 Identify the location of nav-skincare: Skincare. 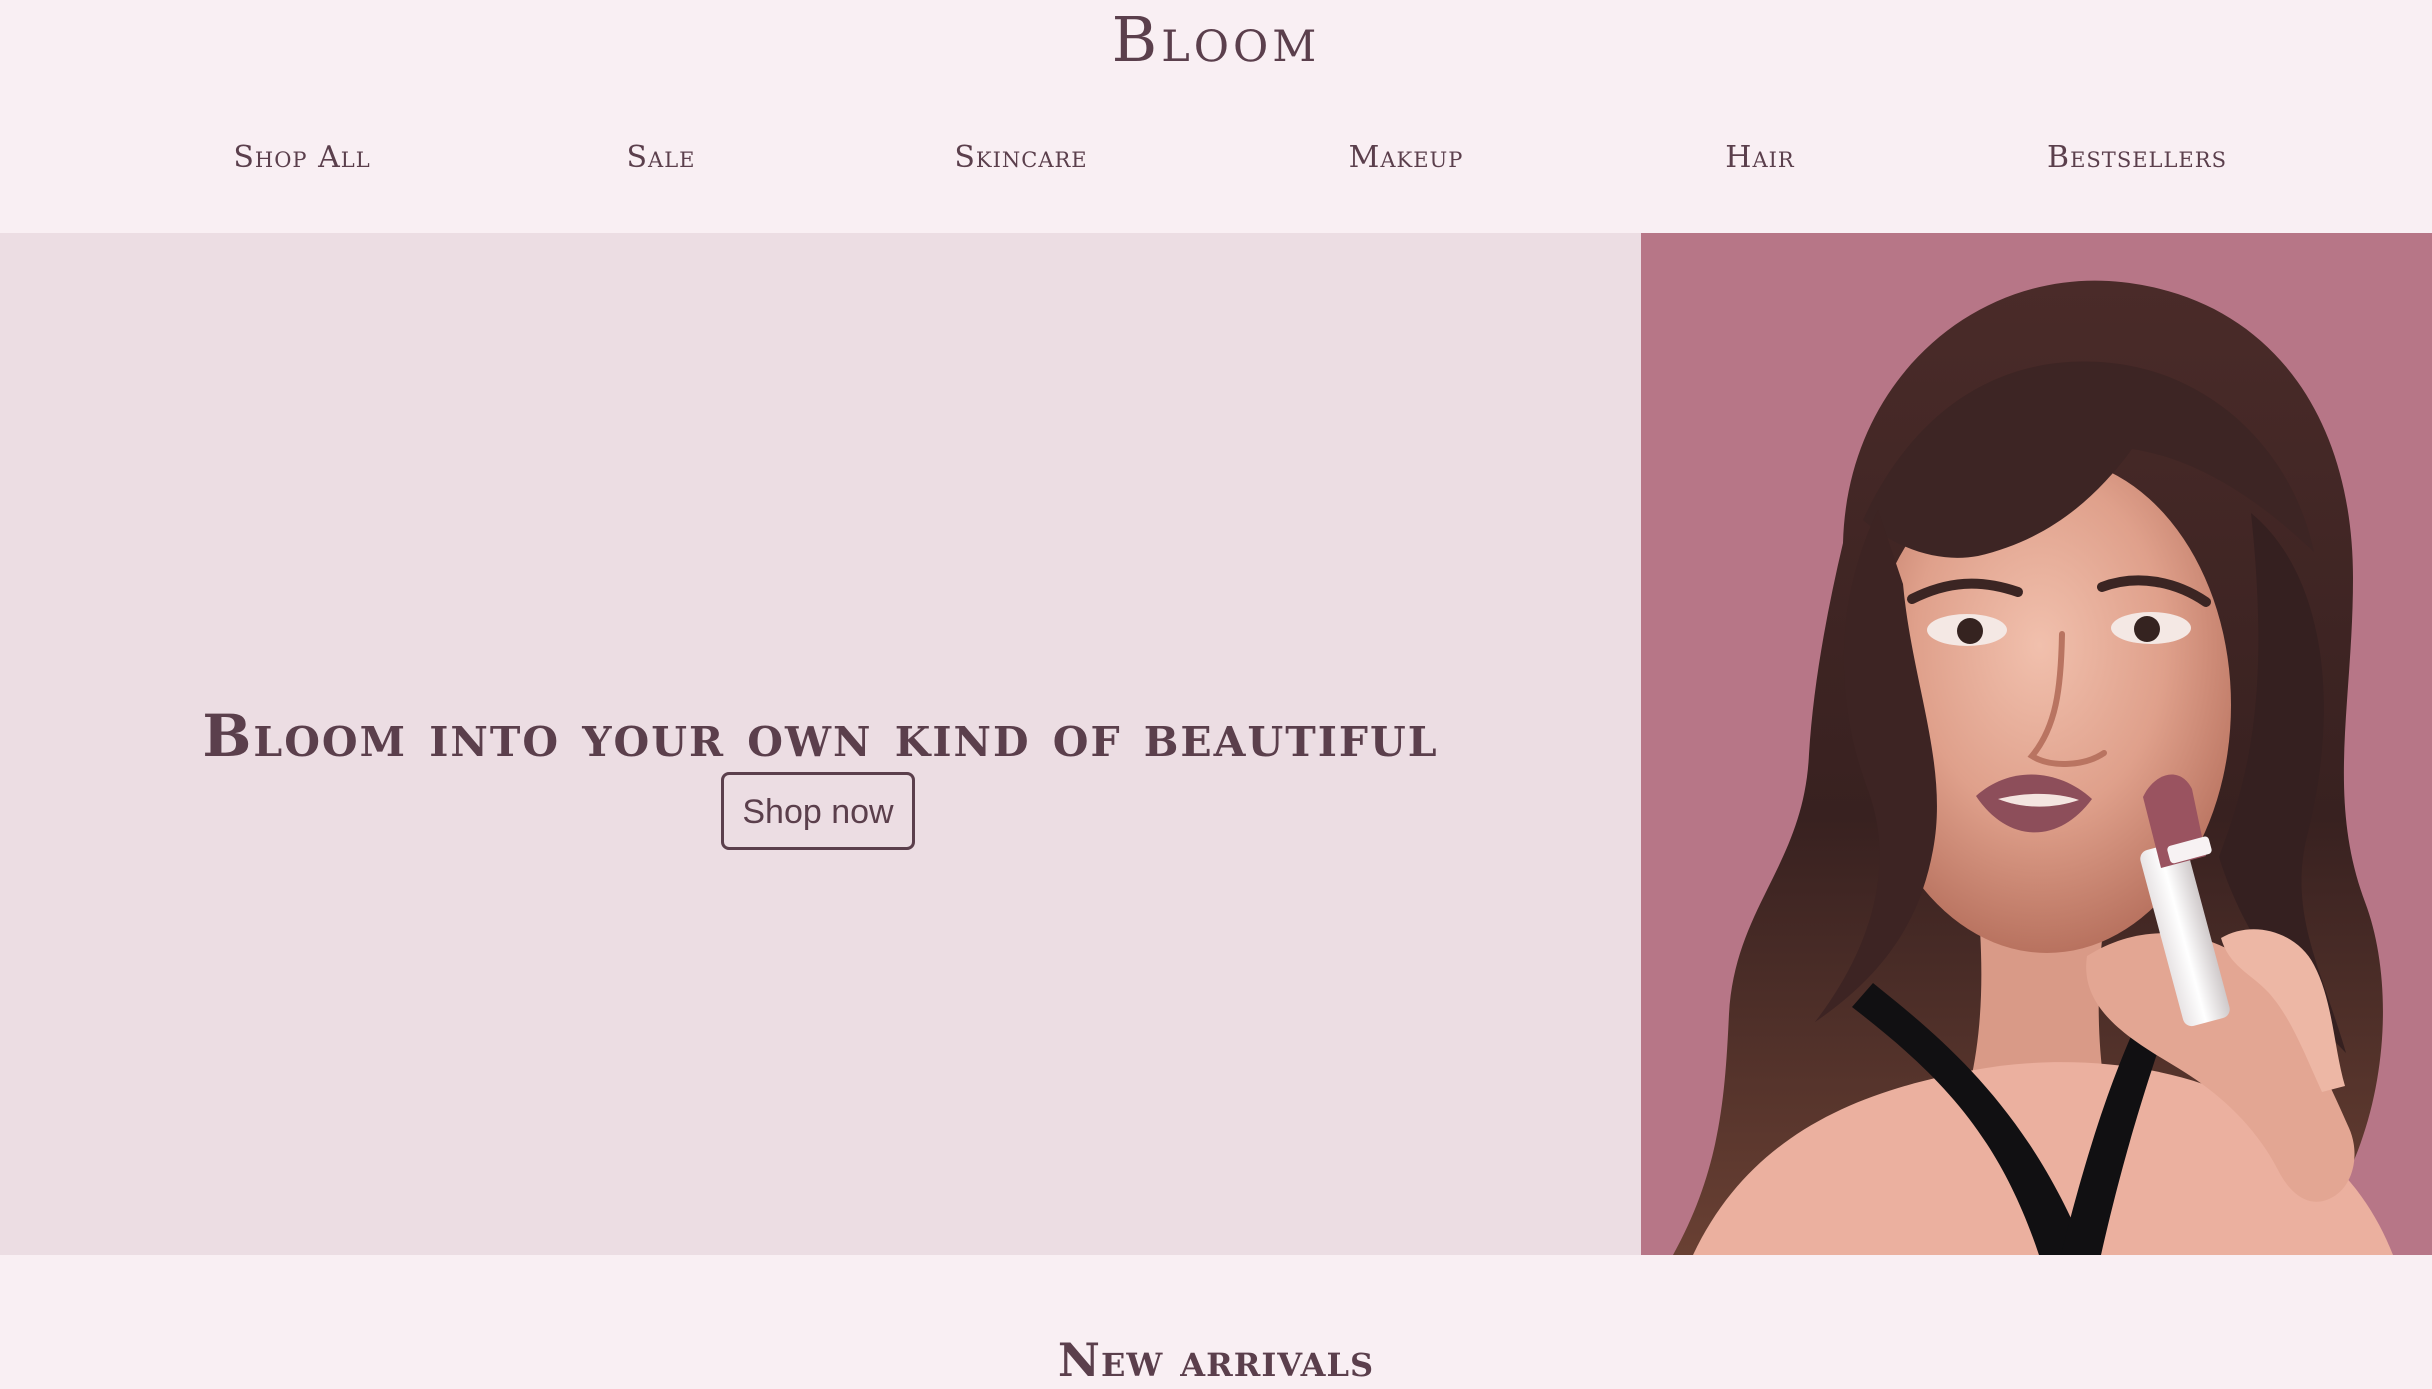
(1020, 158).